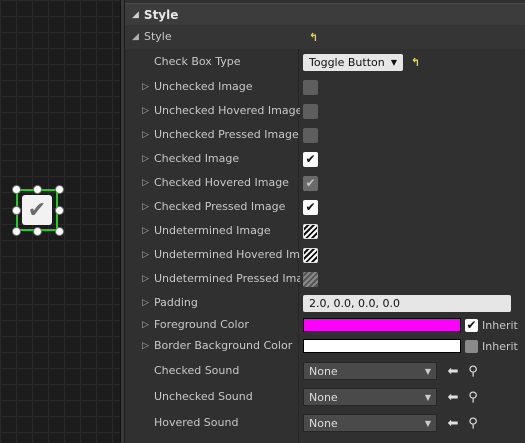  I want to click on image-property-row: ▷ Unchecked Hovered Image, so click(325, 111).